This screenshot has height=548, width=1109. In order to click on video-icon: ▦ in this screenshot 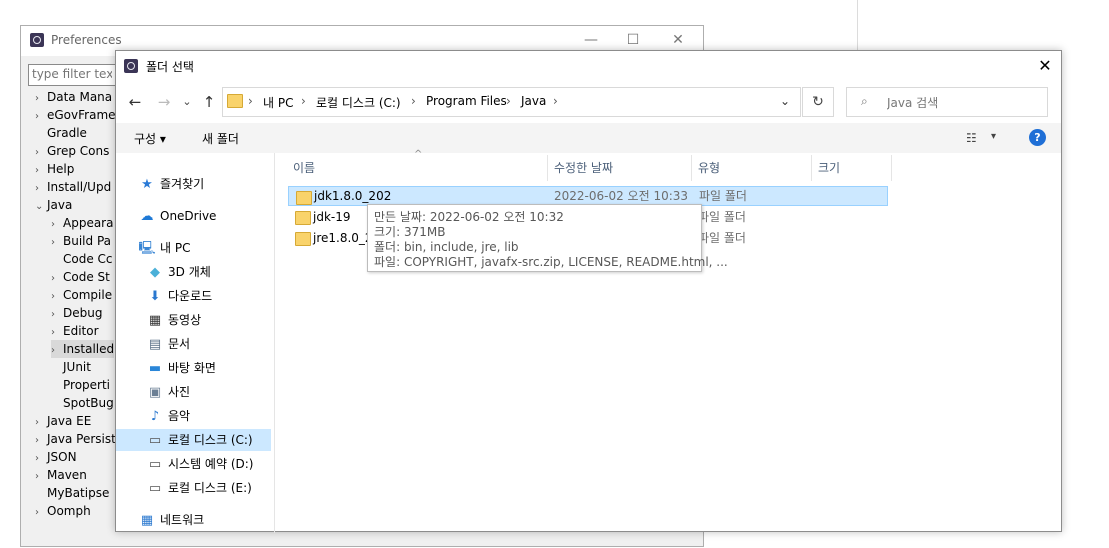, I will do `click(155, 320)`.